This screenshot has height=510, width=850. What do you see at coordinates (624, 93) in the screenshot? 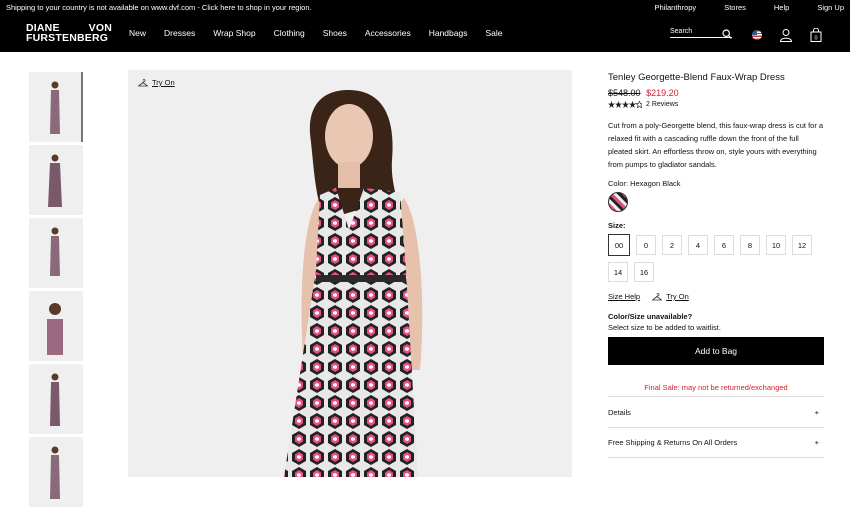
I see `original-price: $548.00` at bounding box center [624, 93].